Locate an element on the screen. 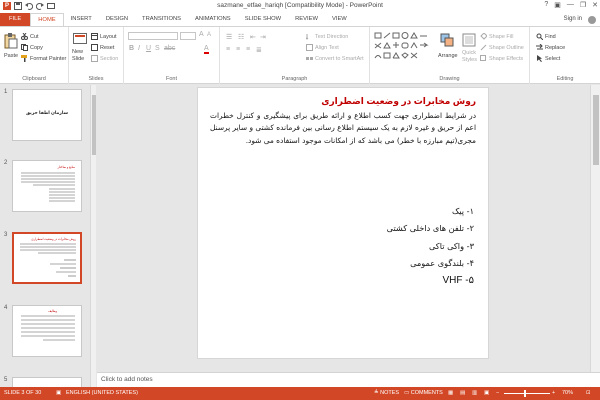  underline-icon: U is located at coordinates (148, 48).